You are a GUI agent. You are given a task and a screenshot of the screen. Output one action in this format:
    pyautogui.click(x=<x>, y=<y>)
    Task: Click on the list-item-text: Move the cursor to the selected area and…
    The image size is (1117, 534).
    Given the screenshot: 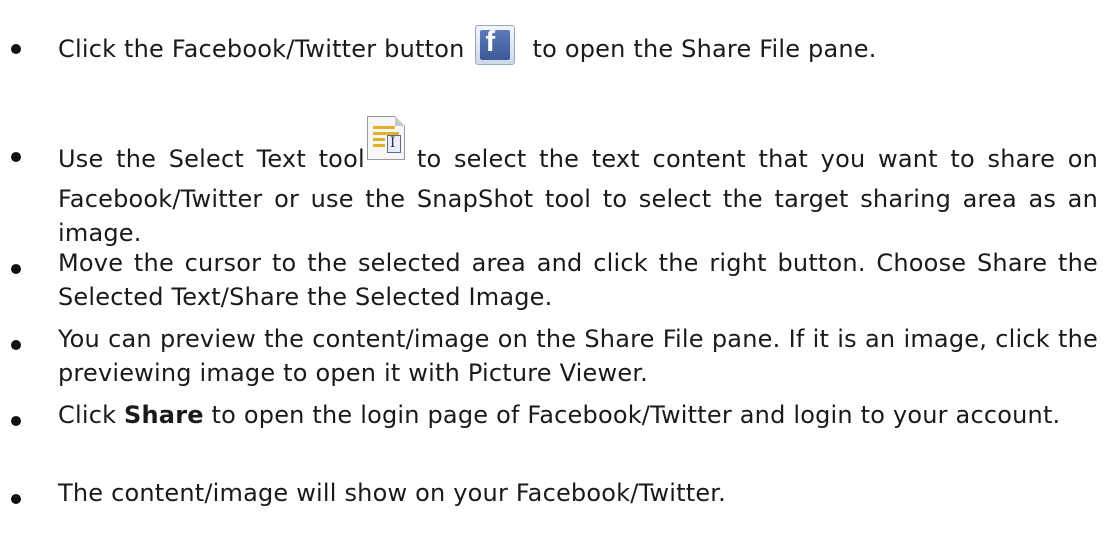 What is the action you would take?
    pyautogui.click(x=578, y=280)
    